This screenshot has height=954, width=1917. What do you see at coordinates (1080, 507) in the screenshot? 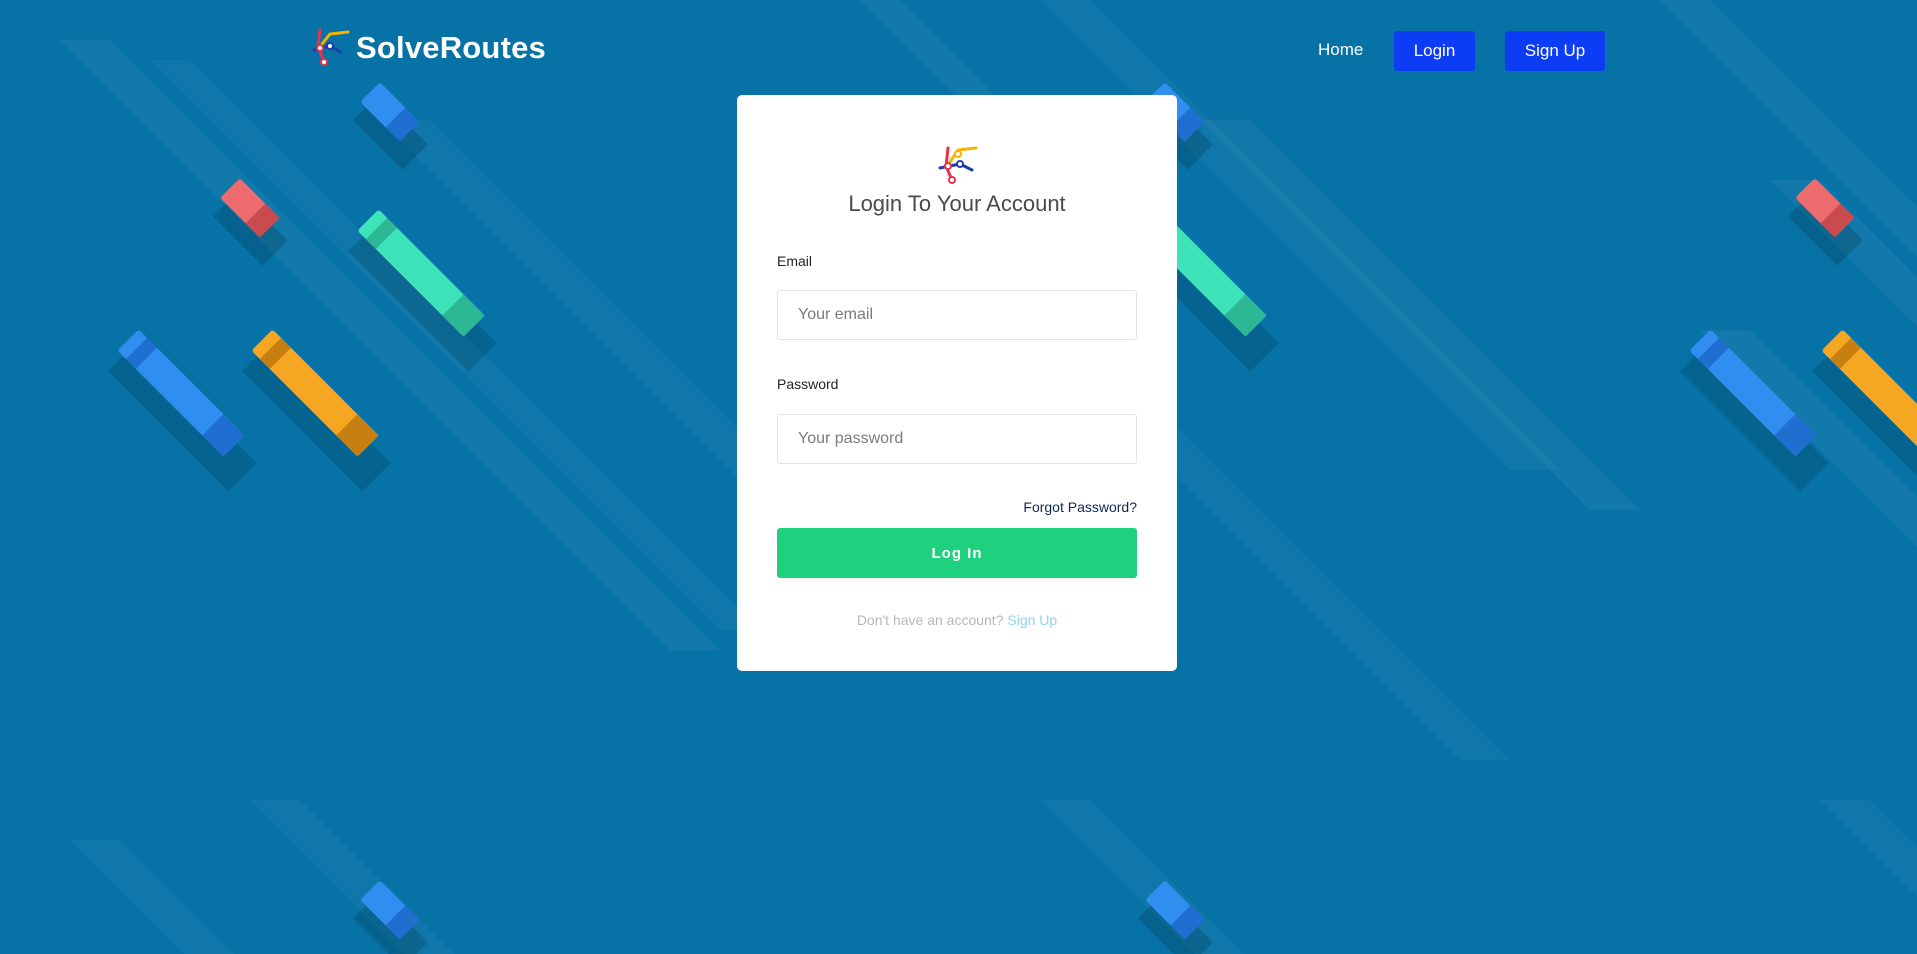
I see `forgot-password-link: Forgot Password?` at bounding box center [1080, 507].